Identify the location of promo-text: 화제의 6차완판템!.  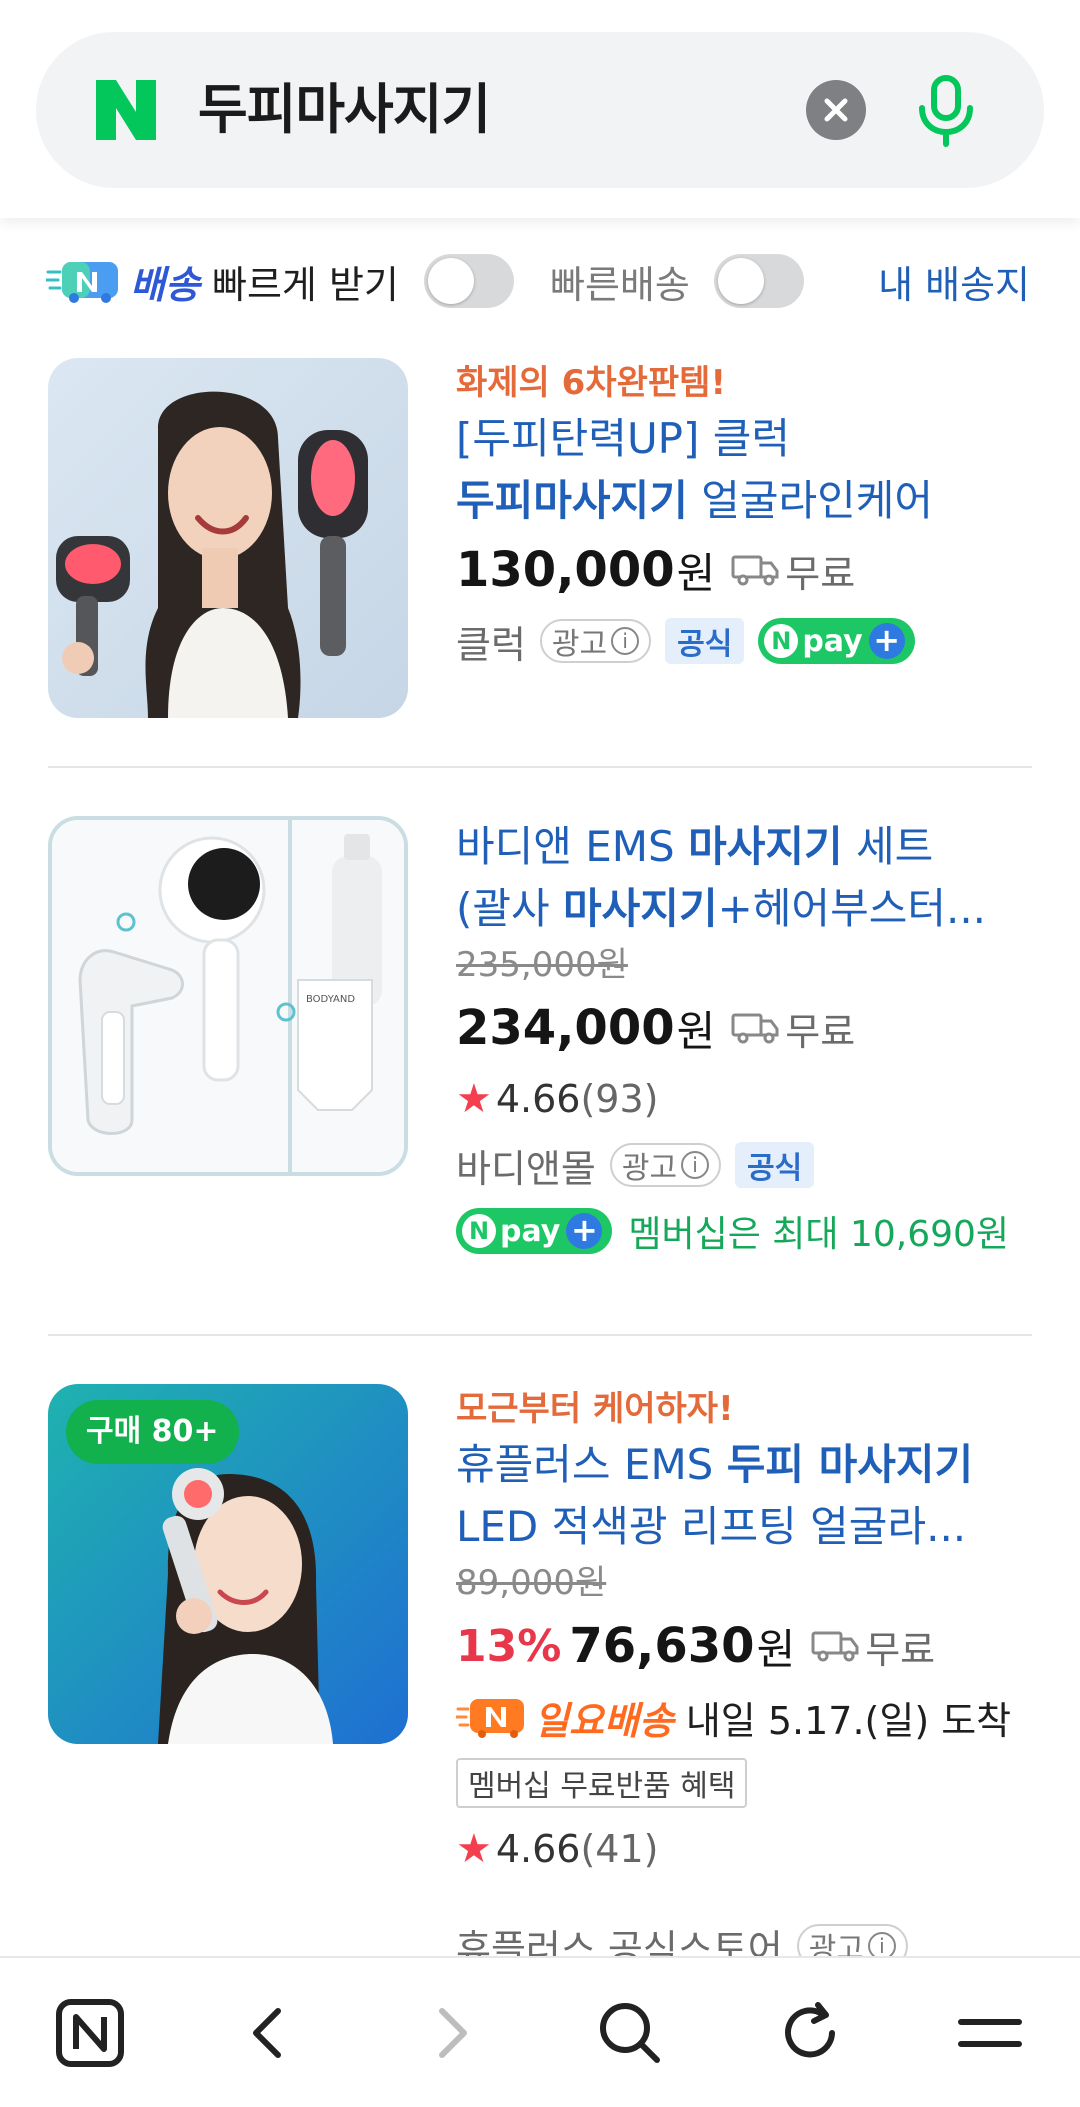
(591, 383).